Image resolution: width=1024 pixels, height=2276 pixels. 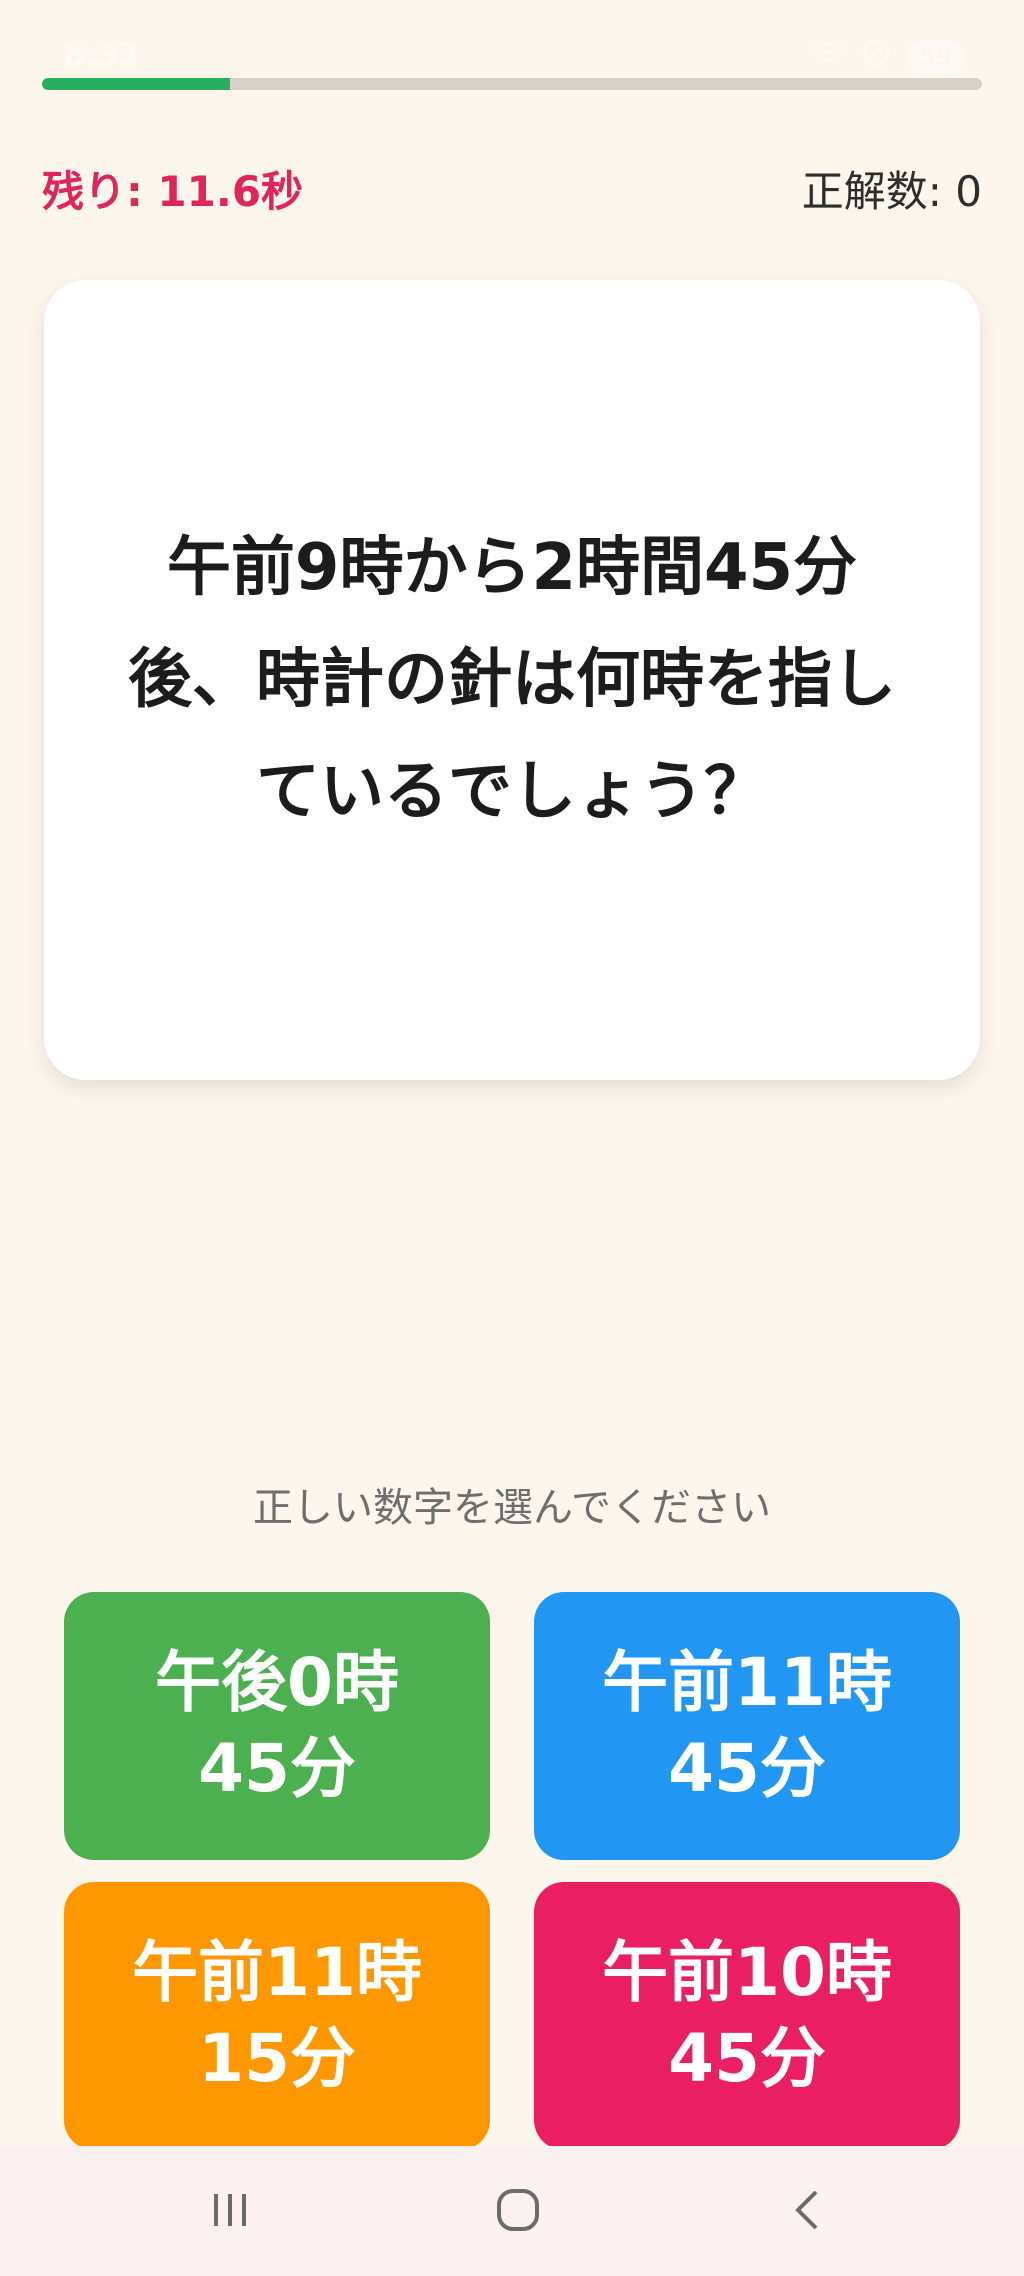 What do you see at coordinates (747, 2016) in the screenshot?
I see `answer-button-4: 午前10時45分` at bounding box center [747, 2016].